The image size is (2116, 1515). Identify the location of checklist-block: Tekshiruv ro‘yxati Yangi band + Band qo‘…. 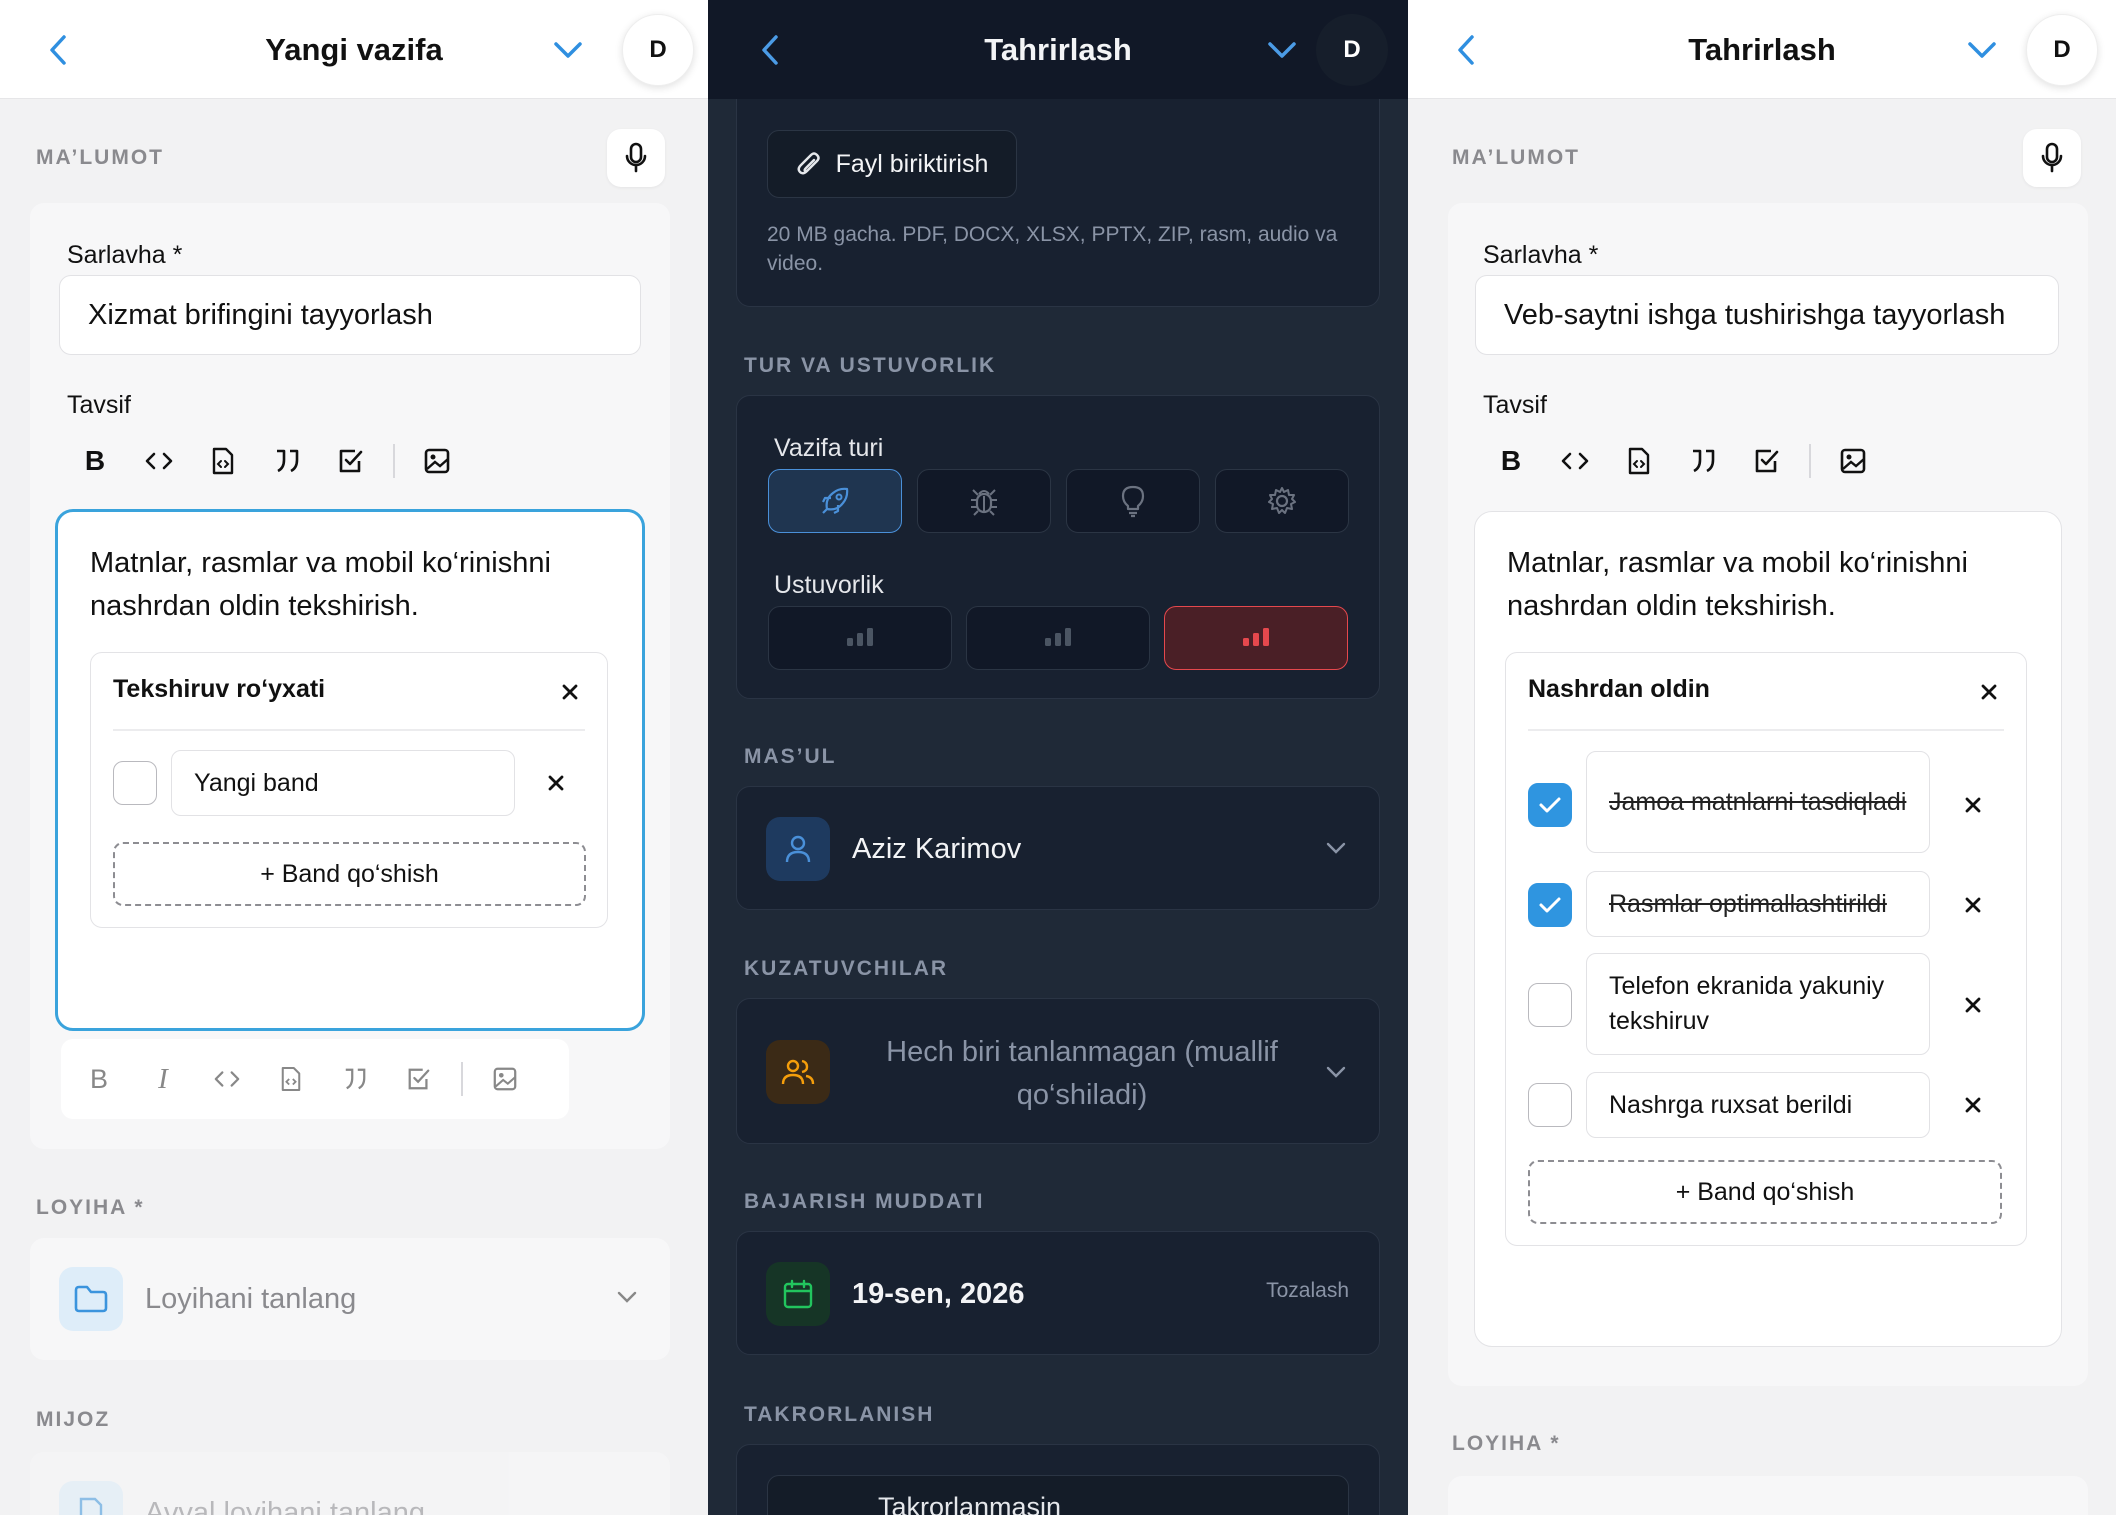
(349, 790).